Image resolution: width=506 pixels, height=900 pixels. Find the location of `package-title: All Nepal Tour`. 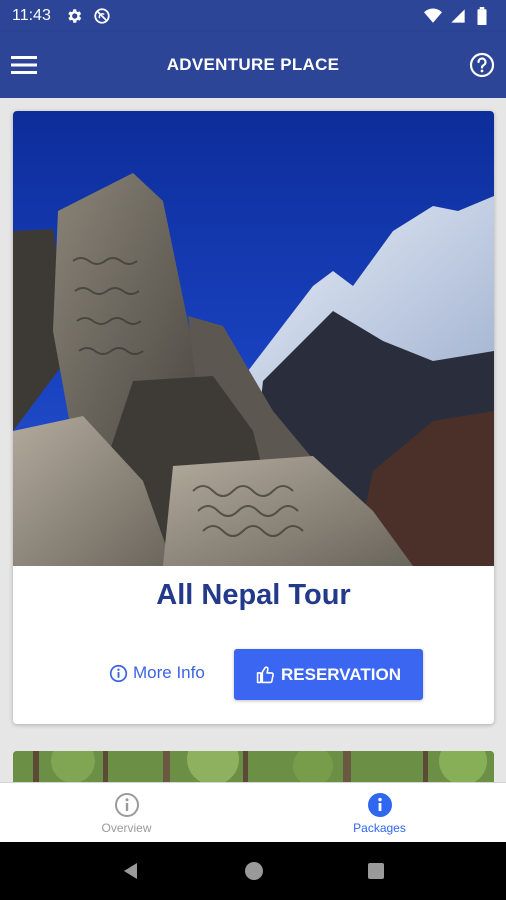

package-title: All Nepal Tour is located at coordinates (253, 595).